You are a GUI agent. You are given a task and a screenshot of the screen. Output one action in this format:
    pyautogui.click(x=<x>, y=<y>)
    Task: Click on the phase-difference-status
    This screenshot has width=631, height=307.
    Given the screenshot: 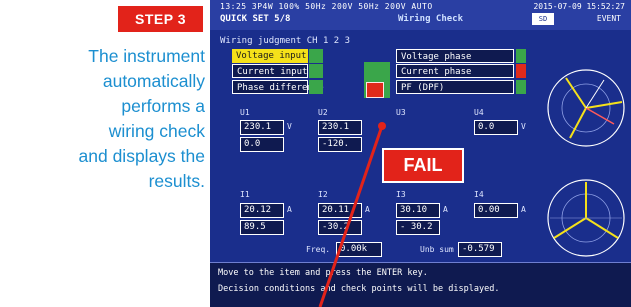 What is the action you would take?
    pyautogui.click(x=316, y=87)
    